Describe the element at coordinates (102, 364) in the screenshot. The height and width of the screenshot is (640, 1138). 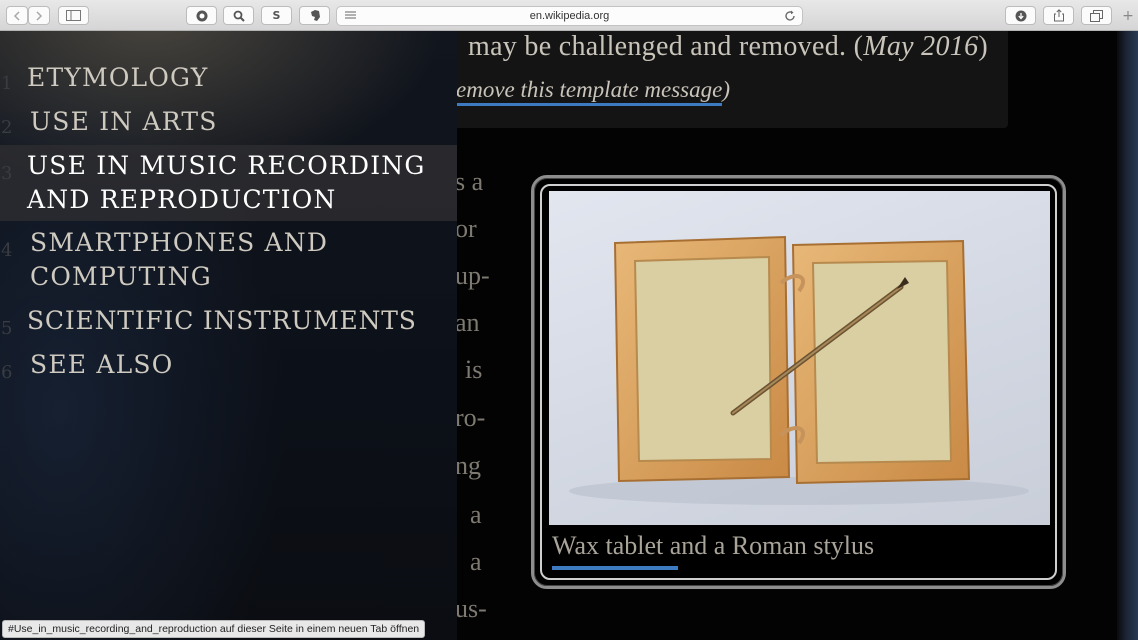
I see `toc-item-label: See also` at that location.